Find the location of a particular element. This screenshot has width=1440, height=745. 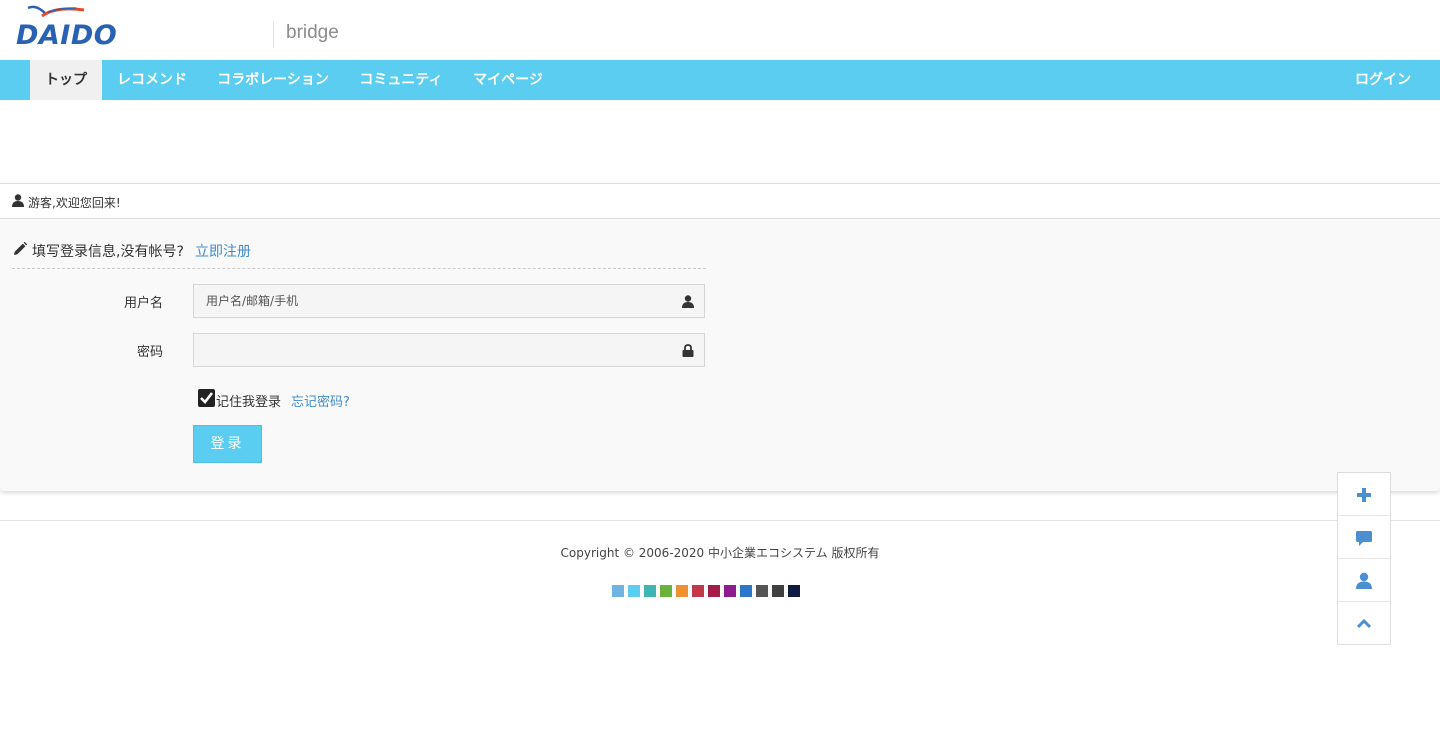

password-input is located at coordinates (434, 350).